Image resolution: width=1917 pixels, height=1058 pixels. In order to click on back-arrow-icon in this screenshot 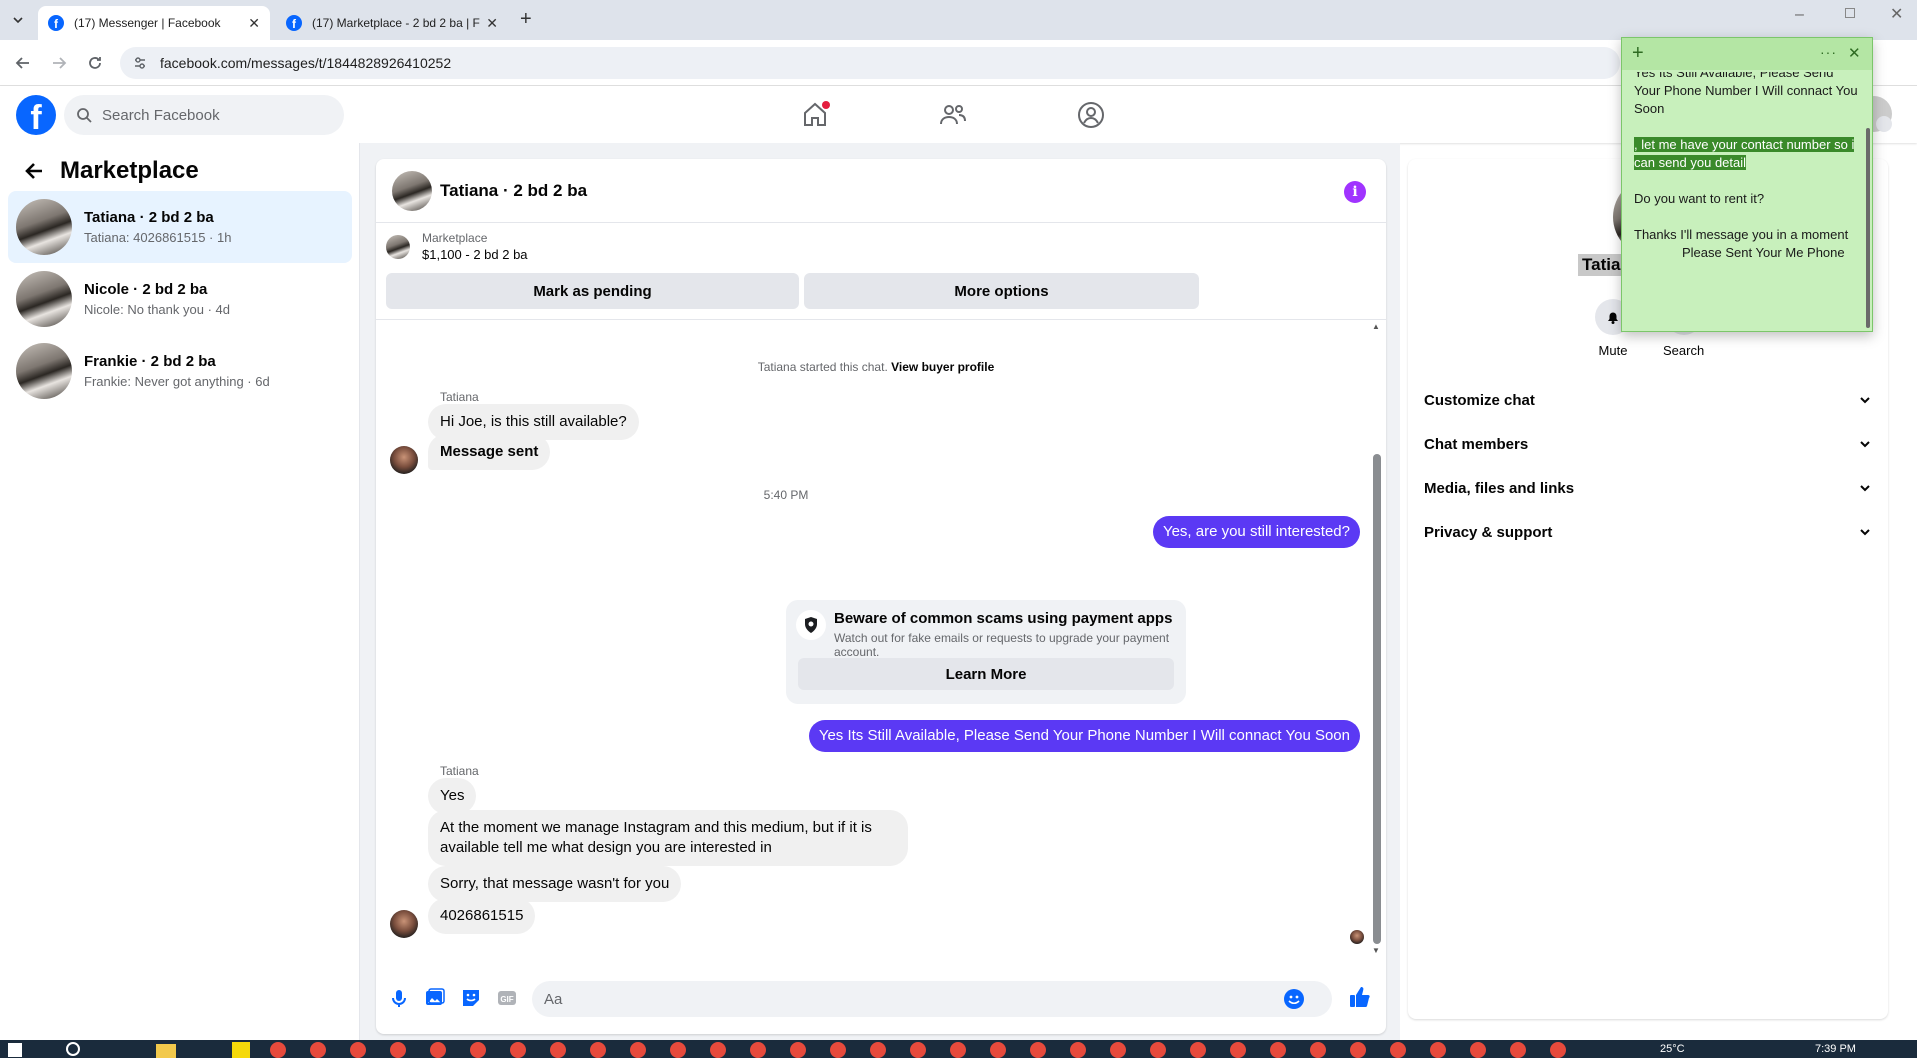, I will do `click(34, 171)`.